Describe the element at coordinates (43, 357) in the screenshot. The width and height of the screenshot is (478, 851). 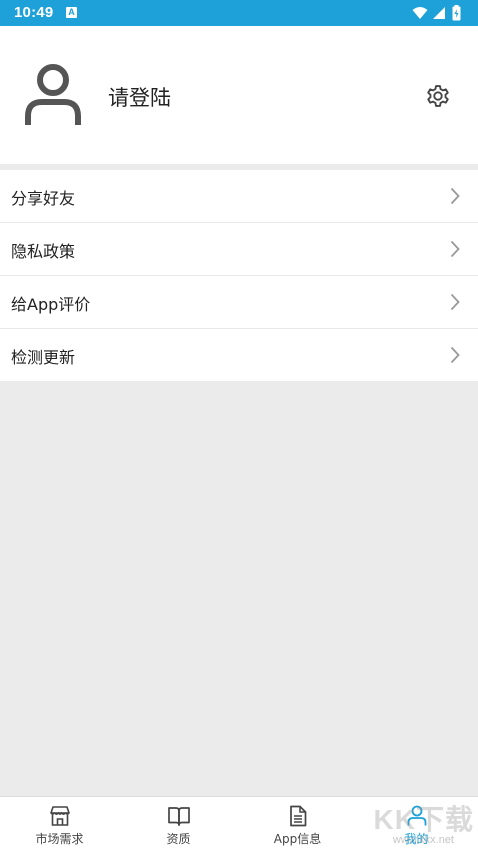
I see `menu-item-label: 检测更新` at that location.